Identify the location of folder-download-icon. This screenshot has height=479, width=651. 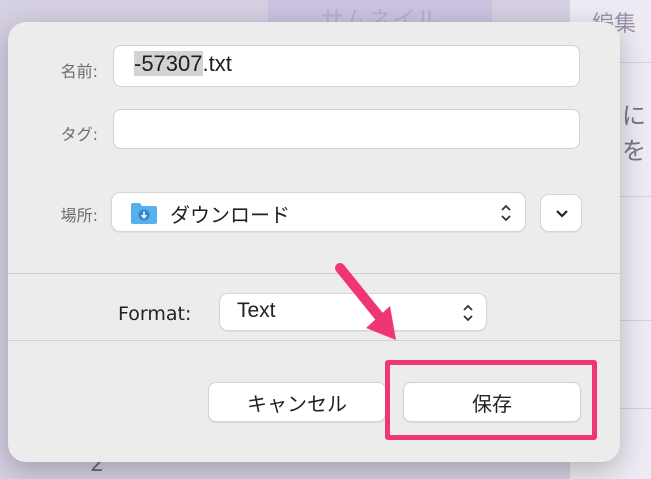
(144, 213).